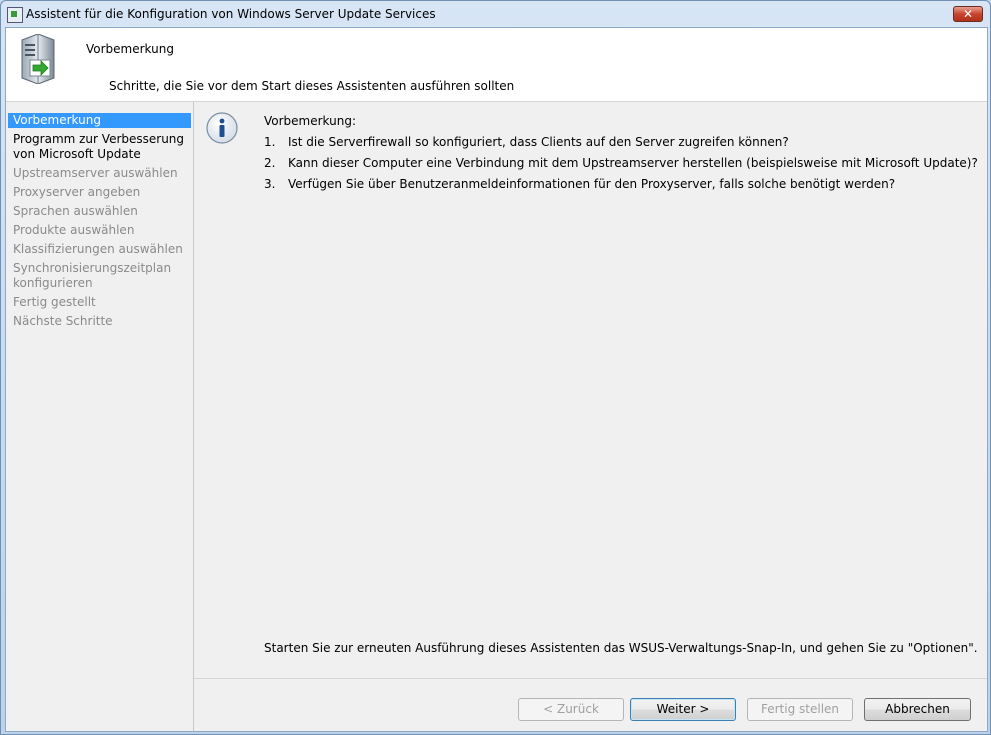  I want to click on sidebar-item-vorbemerkung: Vorbemerkung, so click(99, 120).